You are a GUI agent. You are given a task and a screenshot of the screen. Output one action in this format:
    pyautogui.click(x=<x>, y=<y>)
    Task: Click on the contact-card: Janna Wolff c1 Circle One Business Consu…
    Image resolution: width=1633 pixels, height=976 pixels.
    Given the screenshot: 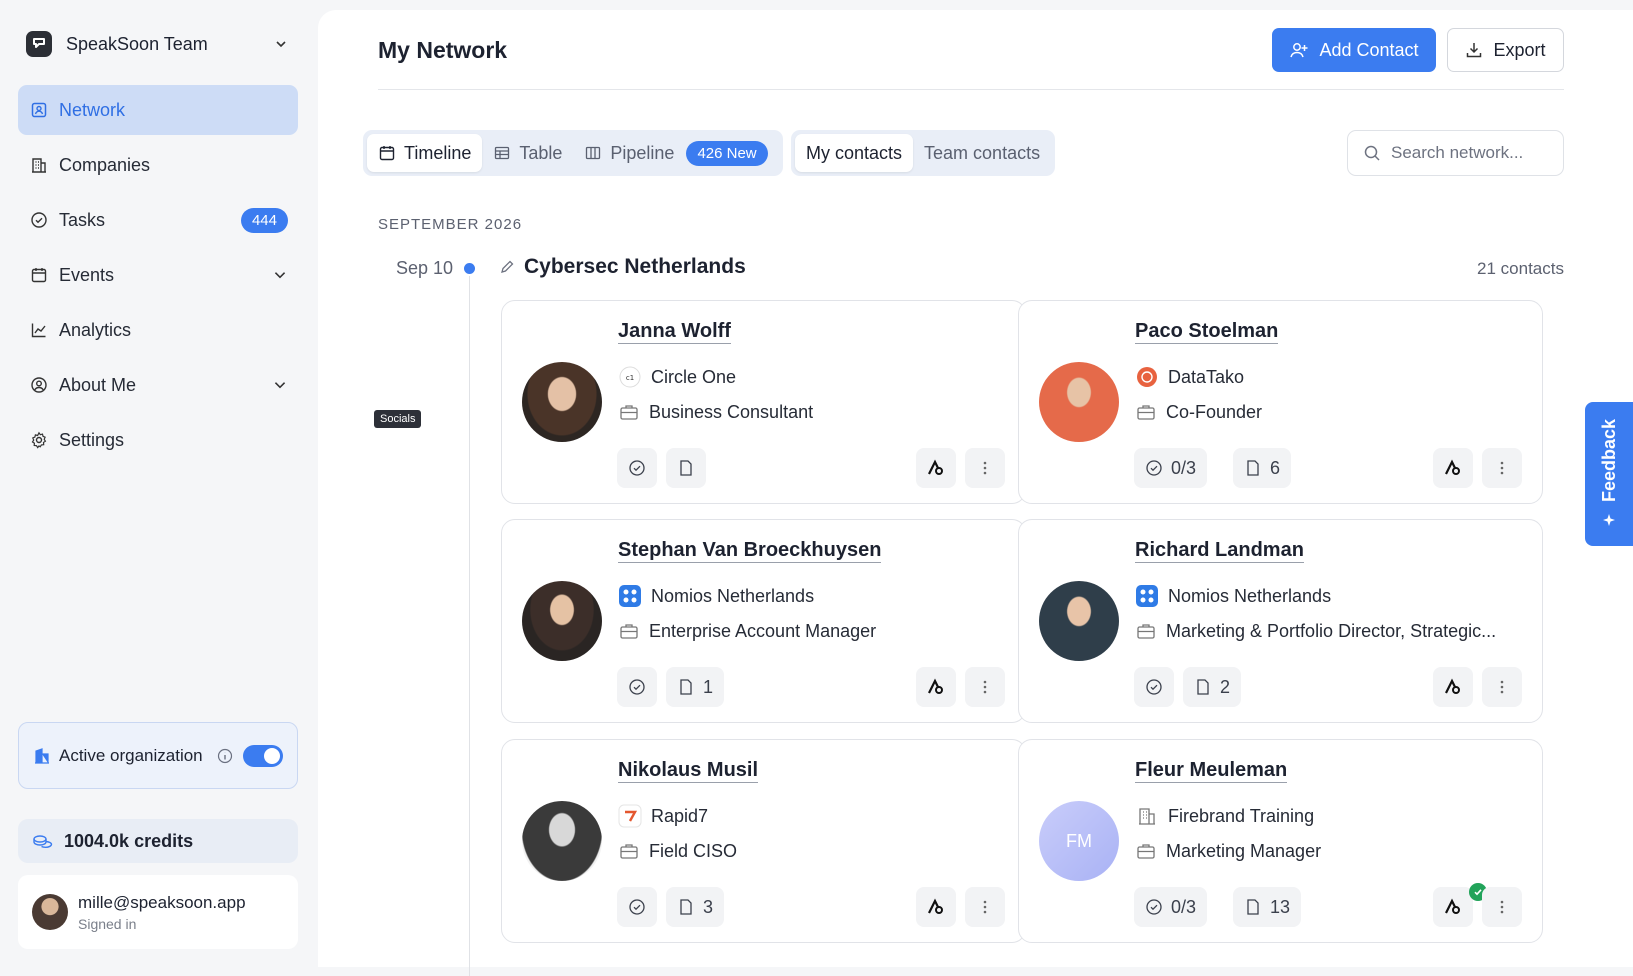 What is the action you would take?
    pyautogui.click(x=763, y=402)
    